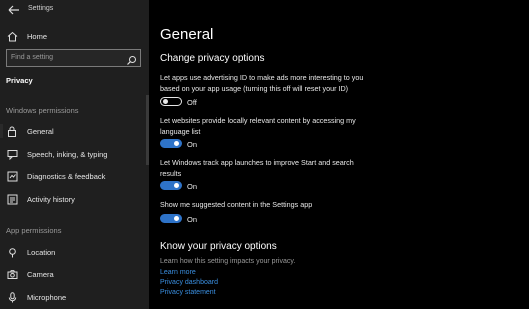 This screenshot has width=529, height=309. What do you see at coordinates (74, 131) in the screenshot?
I see `sidebar-item-general: General` at bounding box center [74, 131].